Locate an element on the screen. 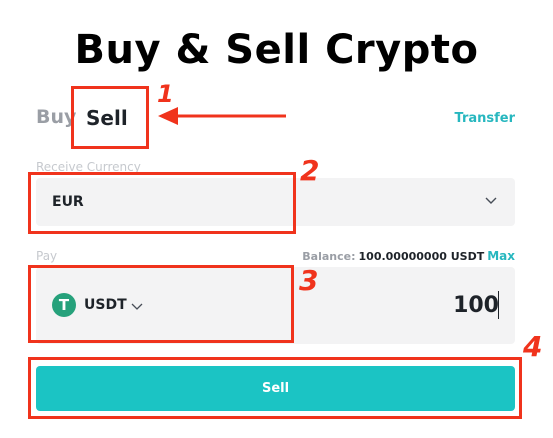  step-number-1: 1 is located at coordinates (165, 94).